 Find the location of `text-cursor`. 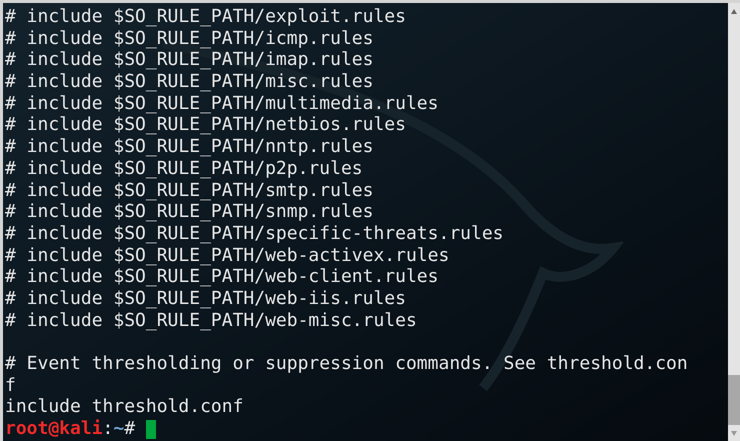

text-cursor is located at coordinates (151, 430).